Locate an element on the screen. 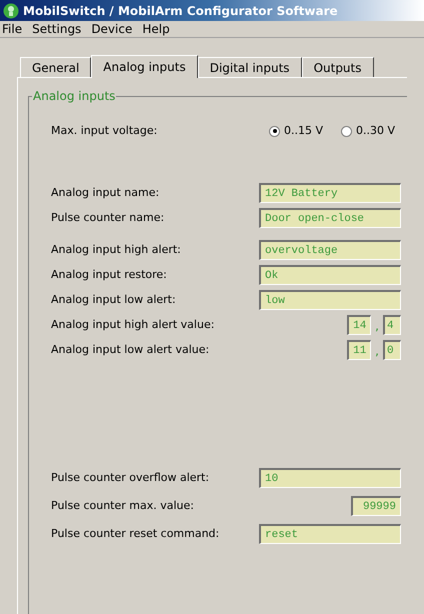  field-label: Analog input low alert: is located at coordinates (113, 300).